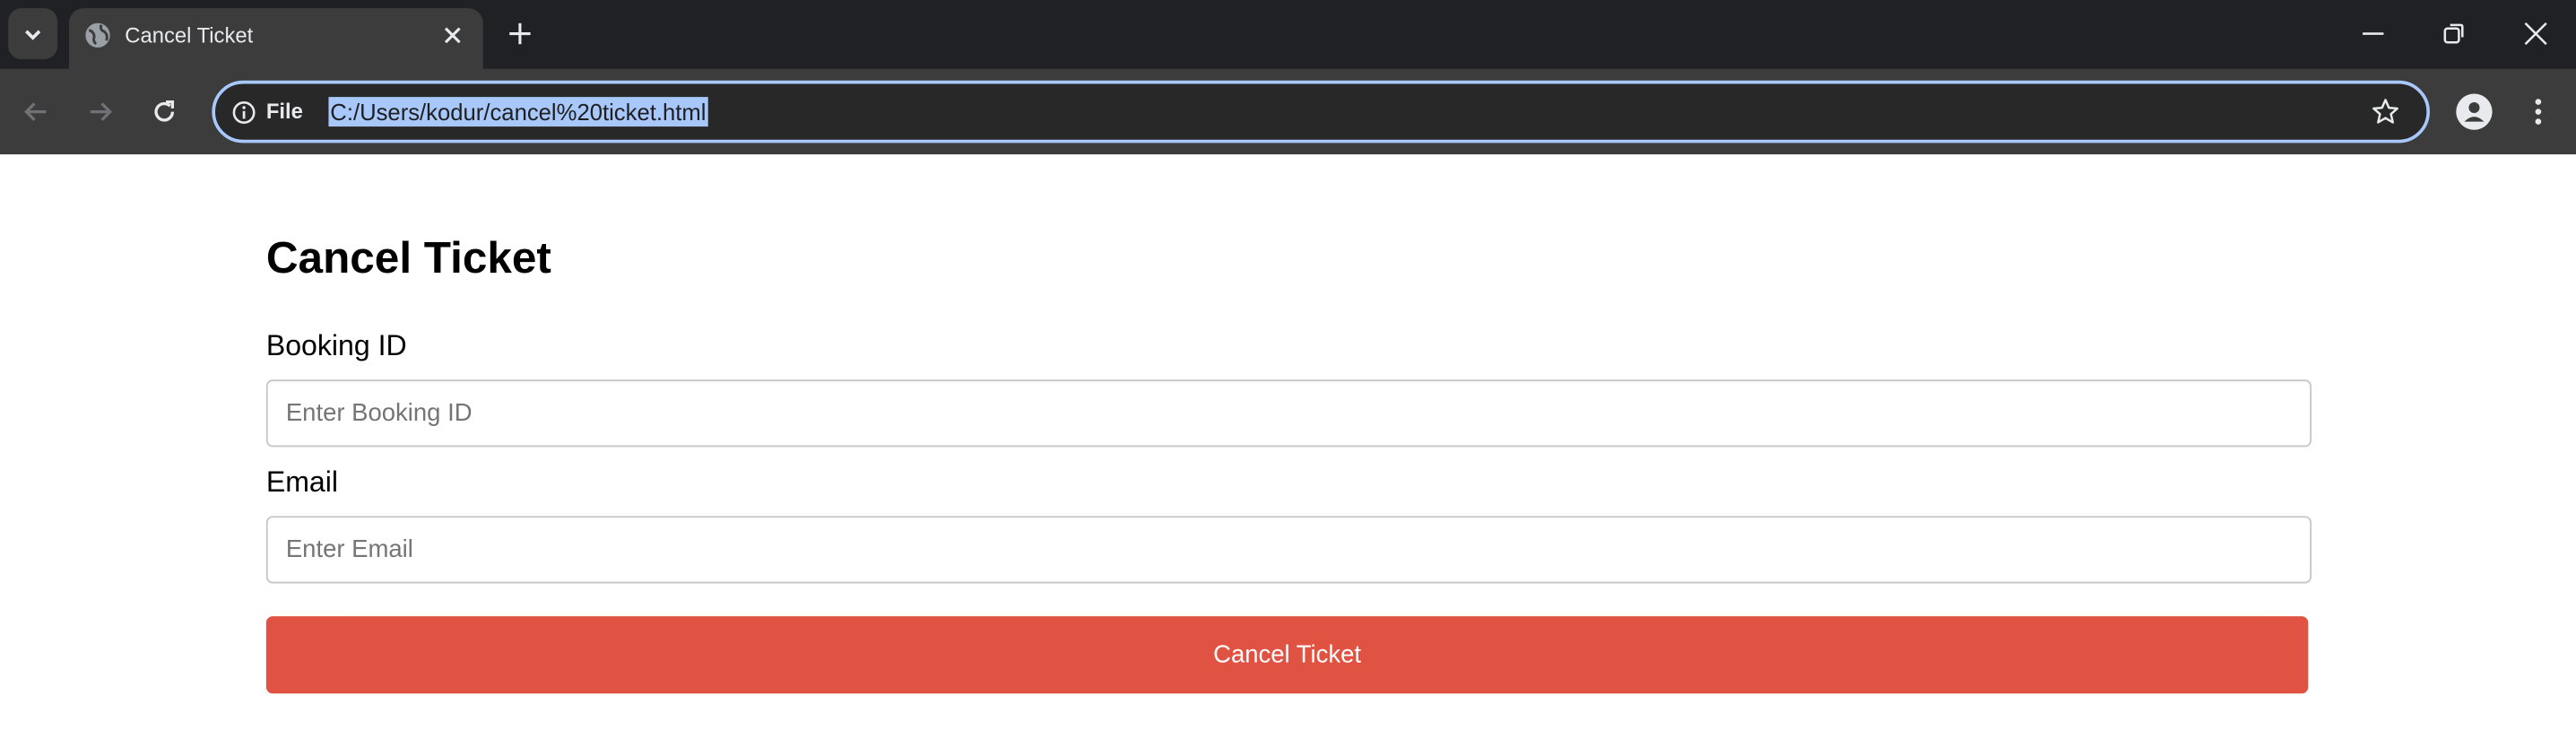 This screenshot has width=2576, height=748. I want to click on new-tab-icon, so click(519, 34).